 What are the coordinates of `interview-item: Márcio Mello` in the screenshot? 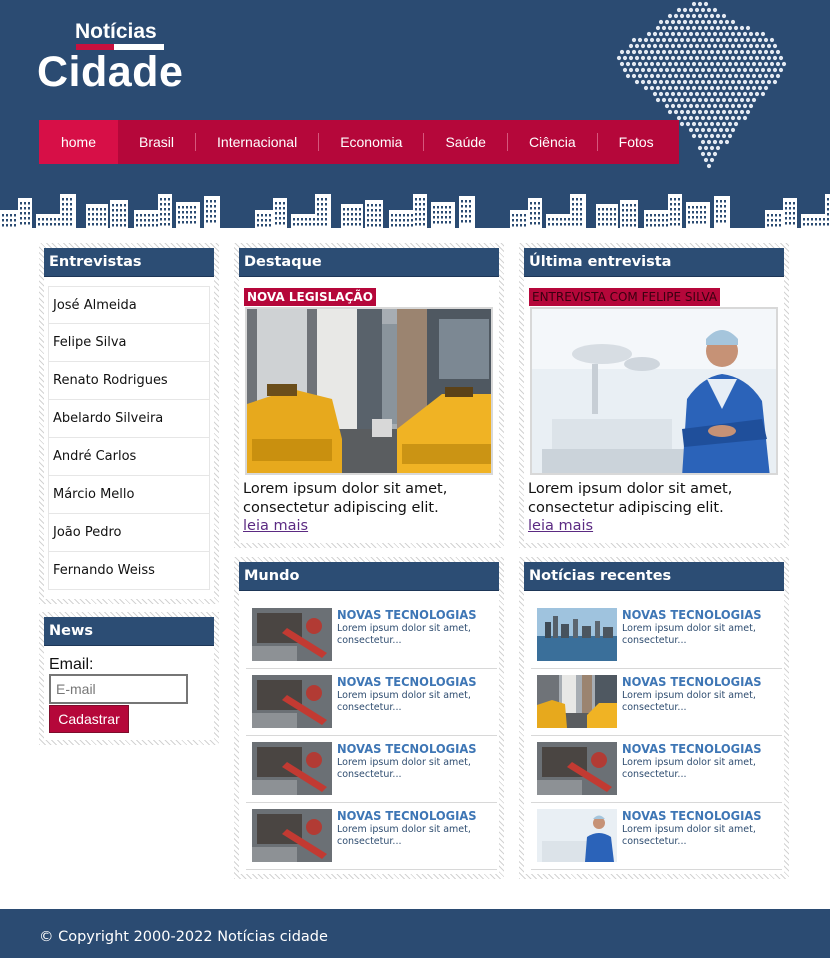 It's located at (129, 495).